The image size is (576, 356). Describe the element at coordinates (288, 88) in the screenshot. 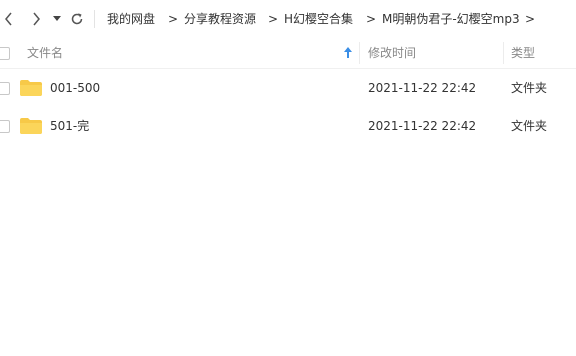

I see `file-row: 001-500 2021-11-22 22:42 文件夹` at that location.